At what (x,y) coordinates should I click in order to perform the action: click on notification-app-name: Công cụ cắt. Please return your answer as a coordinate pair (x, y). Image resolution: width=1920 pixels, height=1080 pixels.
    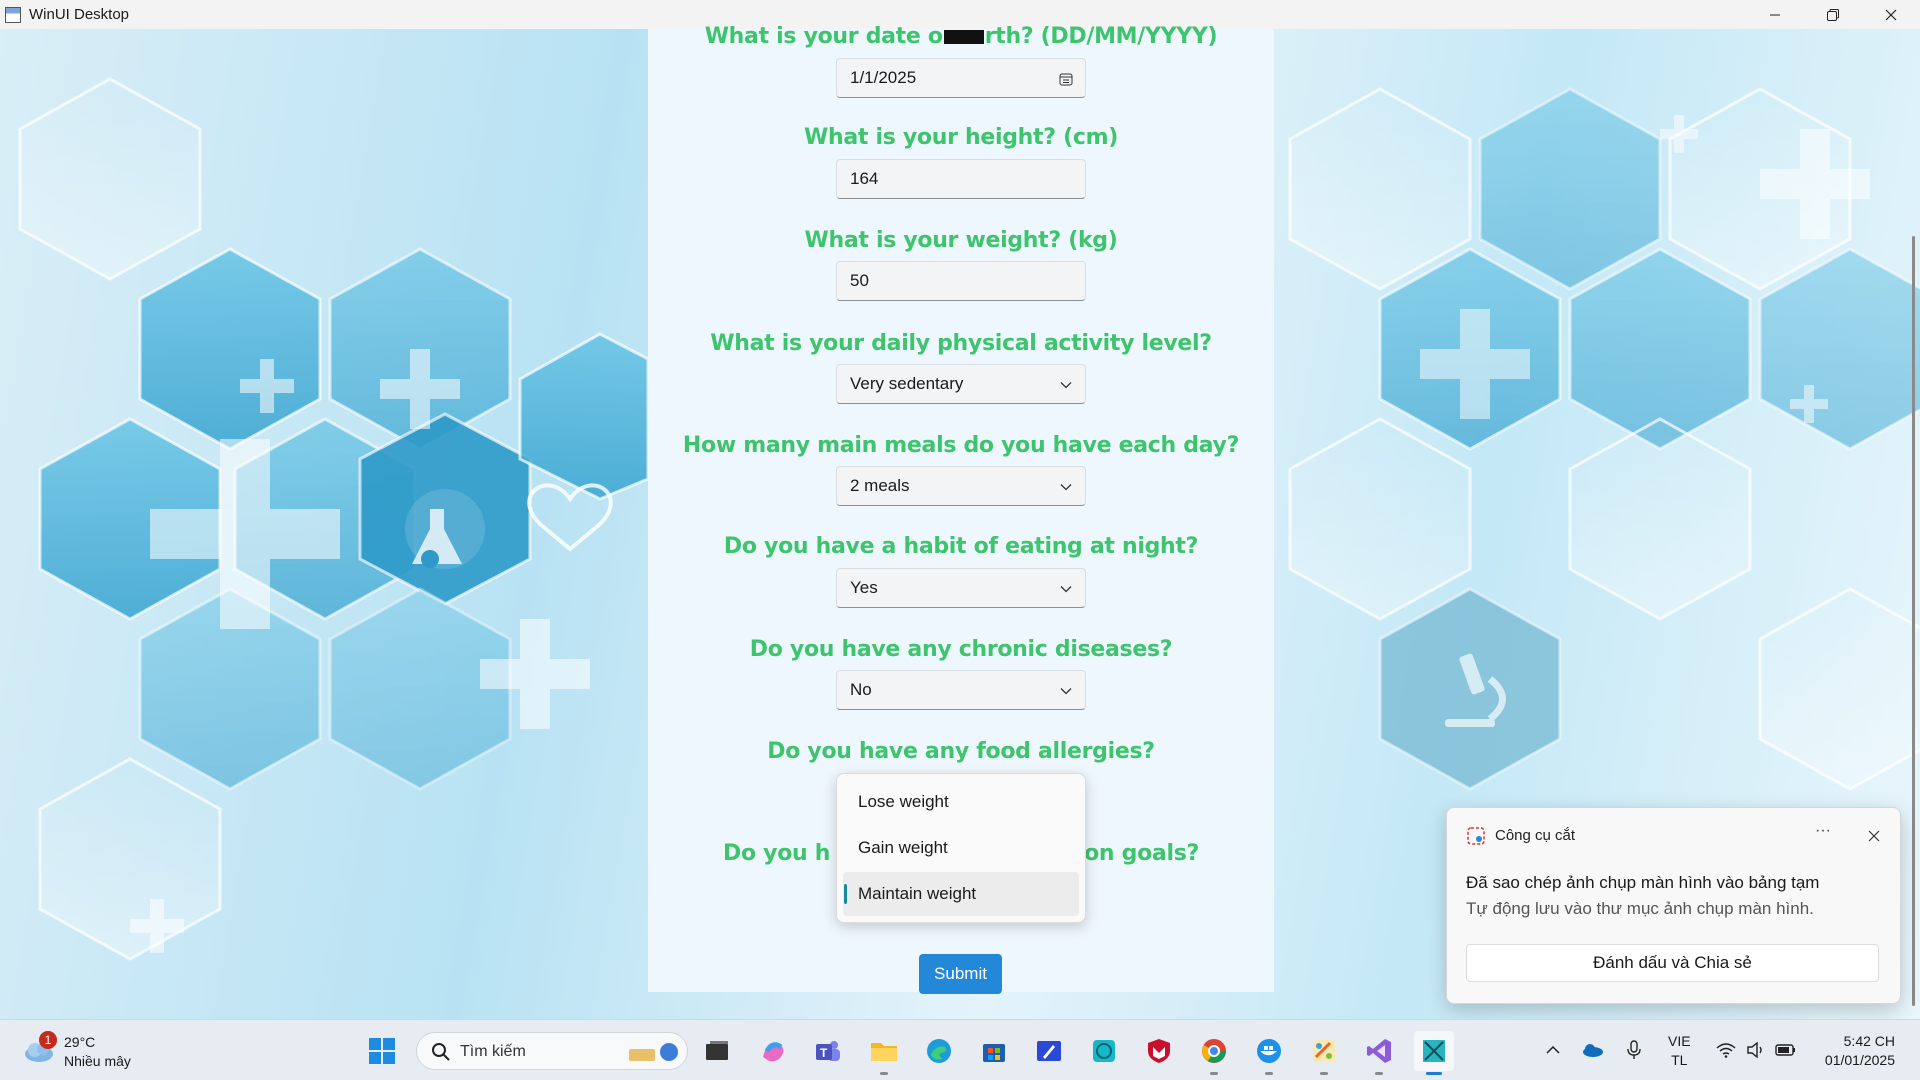
    Looking at the image, I should click on (1535, 835).